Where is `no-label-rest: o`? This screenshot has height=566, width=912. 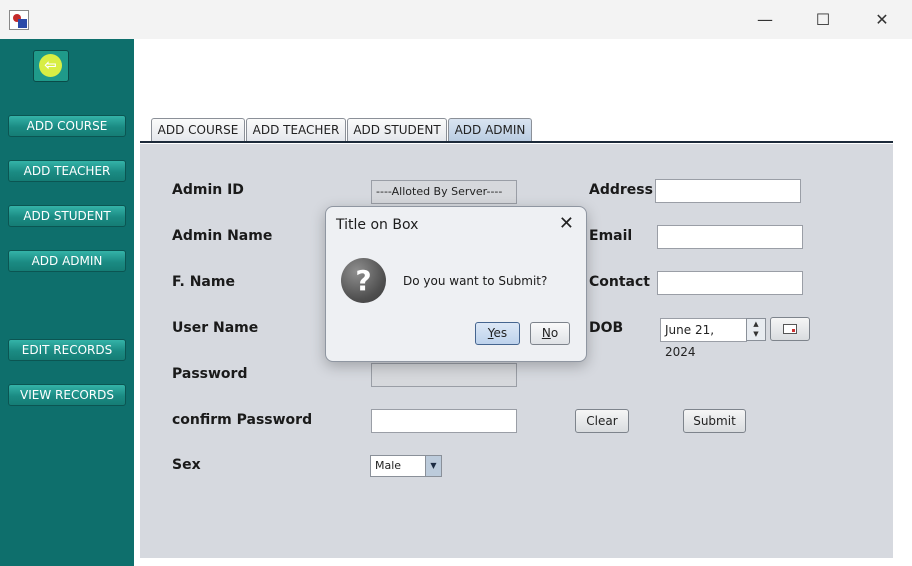
no-label-rest: o is located at coordinates (554, 333).